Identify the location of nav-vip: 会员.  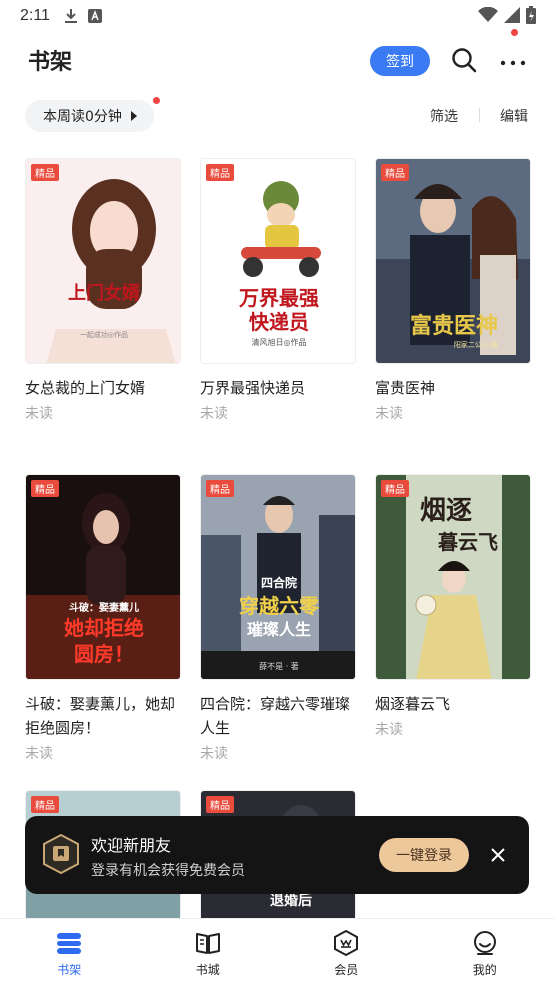
(346, 951).